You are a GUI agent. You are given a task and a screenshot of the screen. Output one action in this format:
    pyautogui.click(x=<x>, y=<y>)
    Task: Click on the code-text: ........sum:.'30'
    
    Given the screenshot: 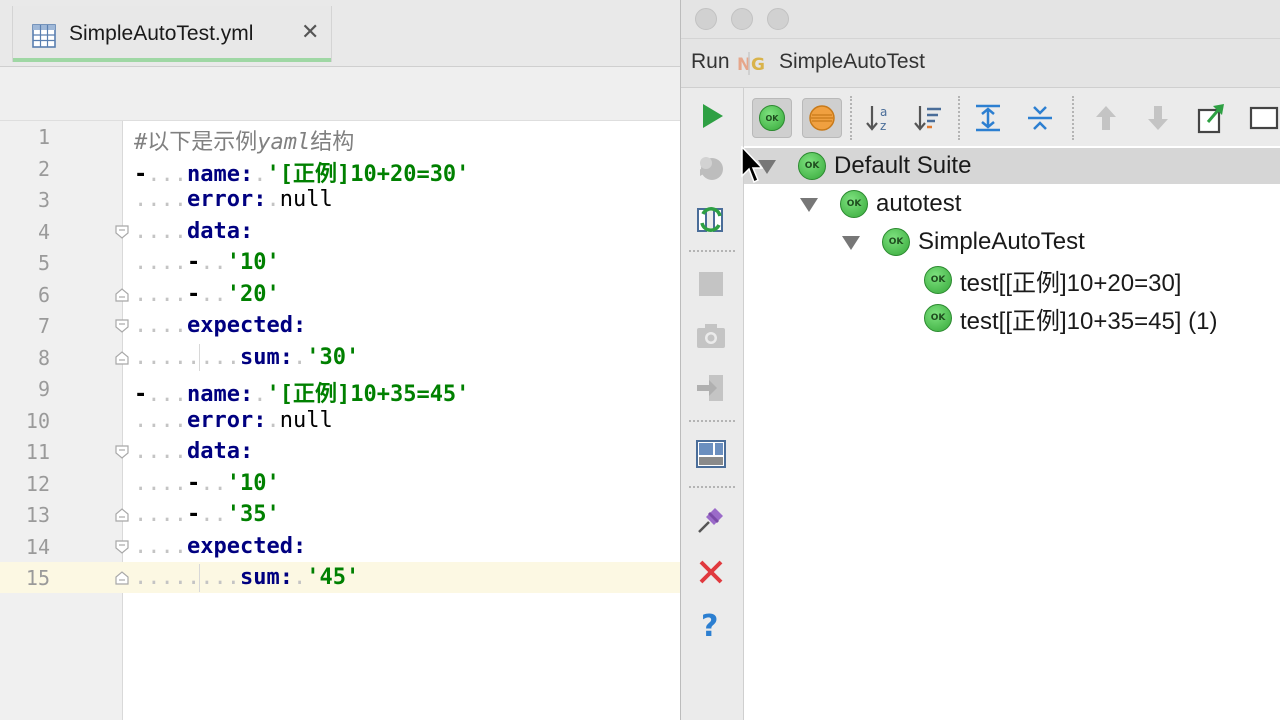 What is the action you would take?
    pyautogui.click(x=246, y=357)
    